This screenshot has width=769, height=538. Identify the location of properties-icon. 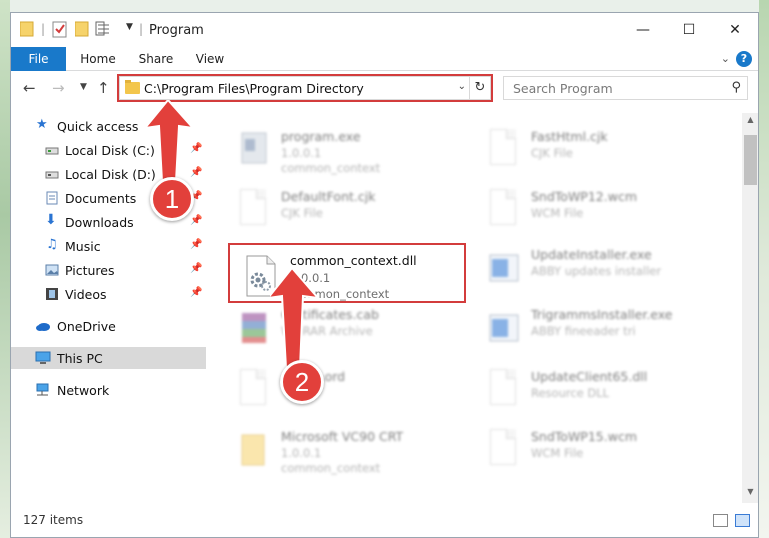
(60, 29).